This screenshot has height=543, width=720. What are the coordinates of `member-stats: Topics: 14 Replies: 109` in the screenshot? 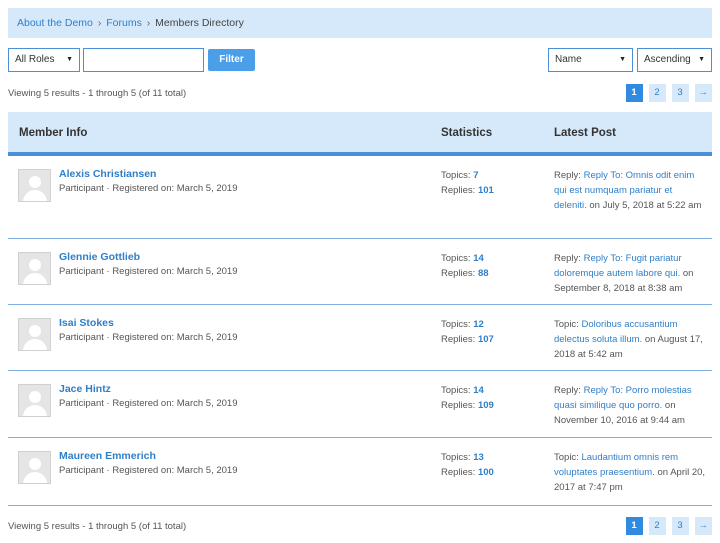 It's located at (467, 398).